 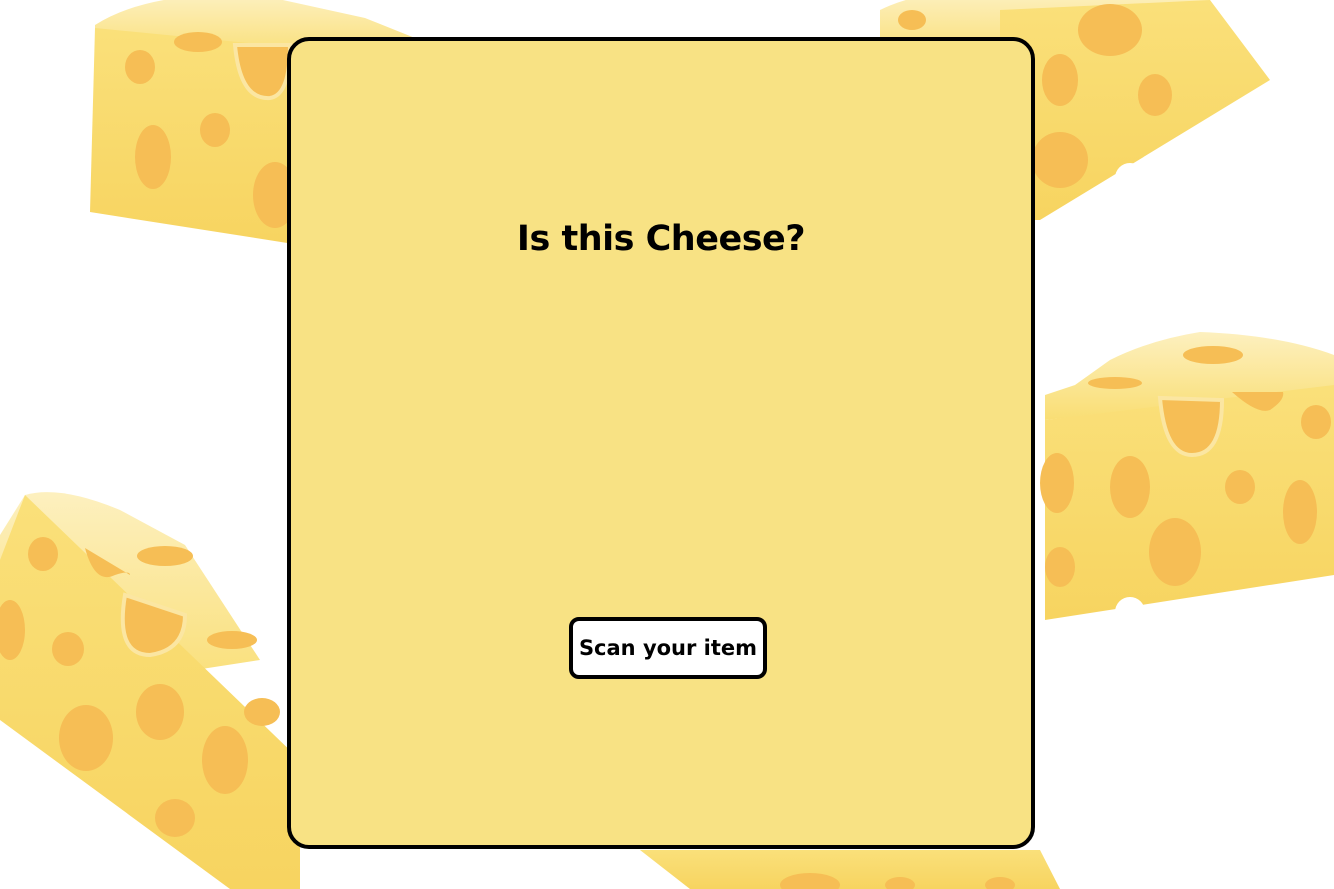 I want to click on scan-item-button: Scan your item, so click(x=668, y=648).